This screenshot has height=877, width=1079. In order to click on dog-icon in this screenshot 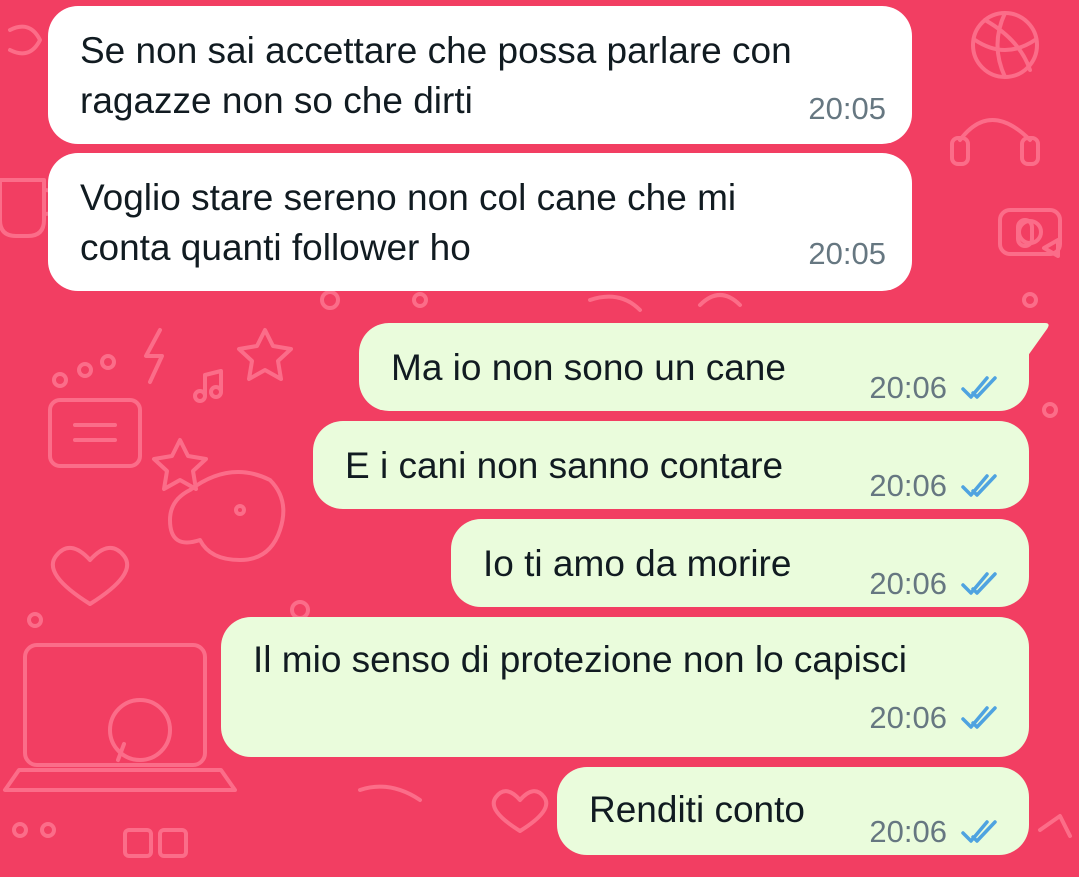, I will do `click(227, 516)`.